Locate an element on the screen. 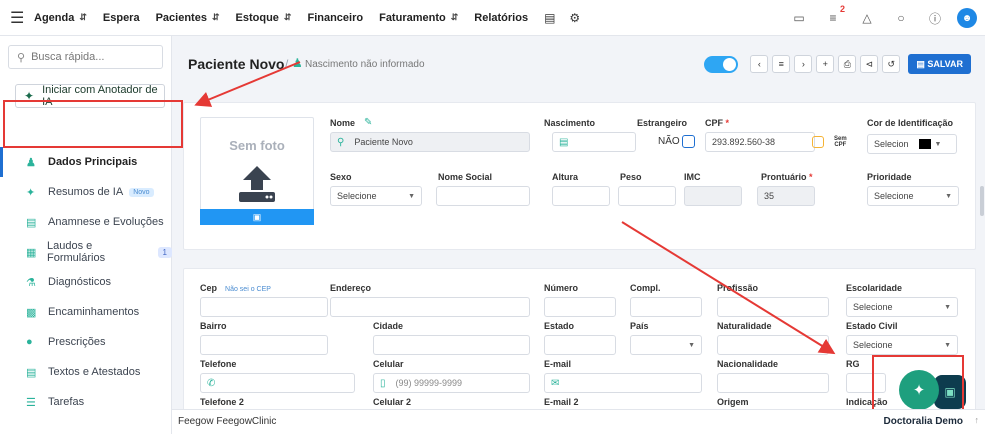 The image size is (985, 434). prioridade-select: Selecione ▼ is located at coordinates (913, 196).